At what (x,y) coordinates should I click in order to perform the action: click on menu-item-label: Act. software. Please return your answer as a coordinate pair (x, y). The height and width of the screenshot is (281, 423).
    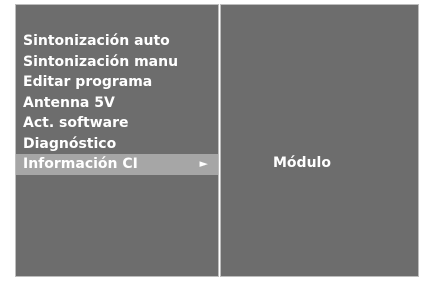
    Looking at the image, I should click on (76, 123).